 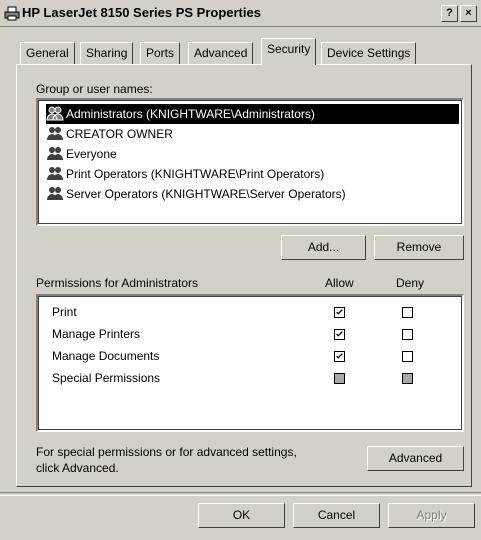 I want to click on list-item-creator-owner: CREATOR OWNER, so click(x=109, y=134).